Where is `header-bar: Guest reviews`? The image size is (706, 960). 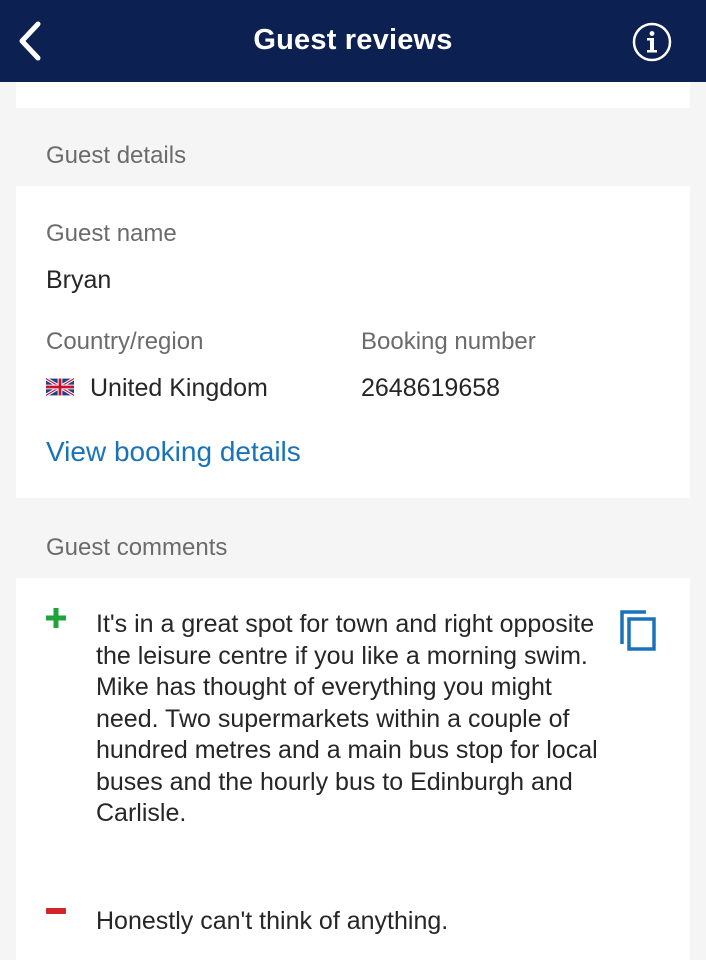 header-bar: Guest reviews is located at coordinates (353, 41).